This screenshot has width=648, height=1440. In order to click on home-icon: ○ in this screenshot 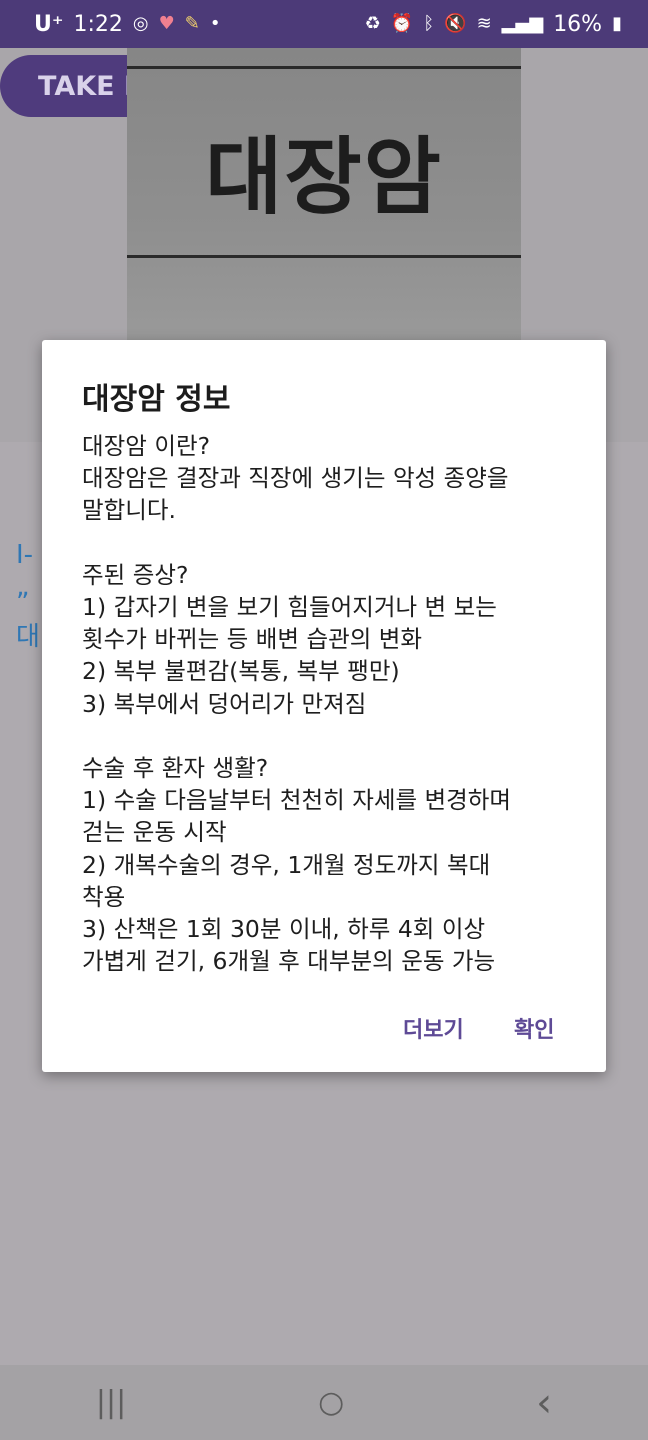, I will do `click(331, 1402)`.